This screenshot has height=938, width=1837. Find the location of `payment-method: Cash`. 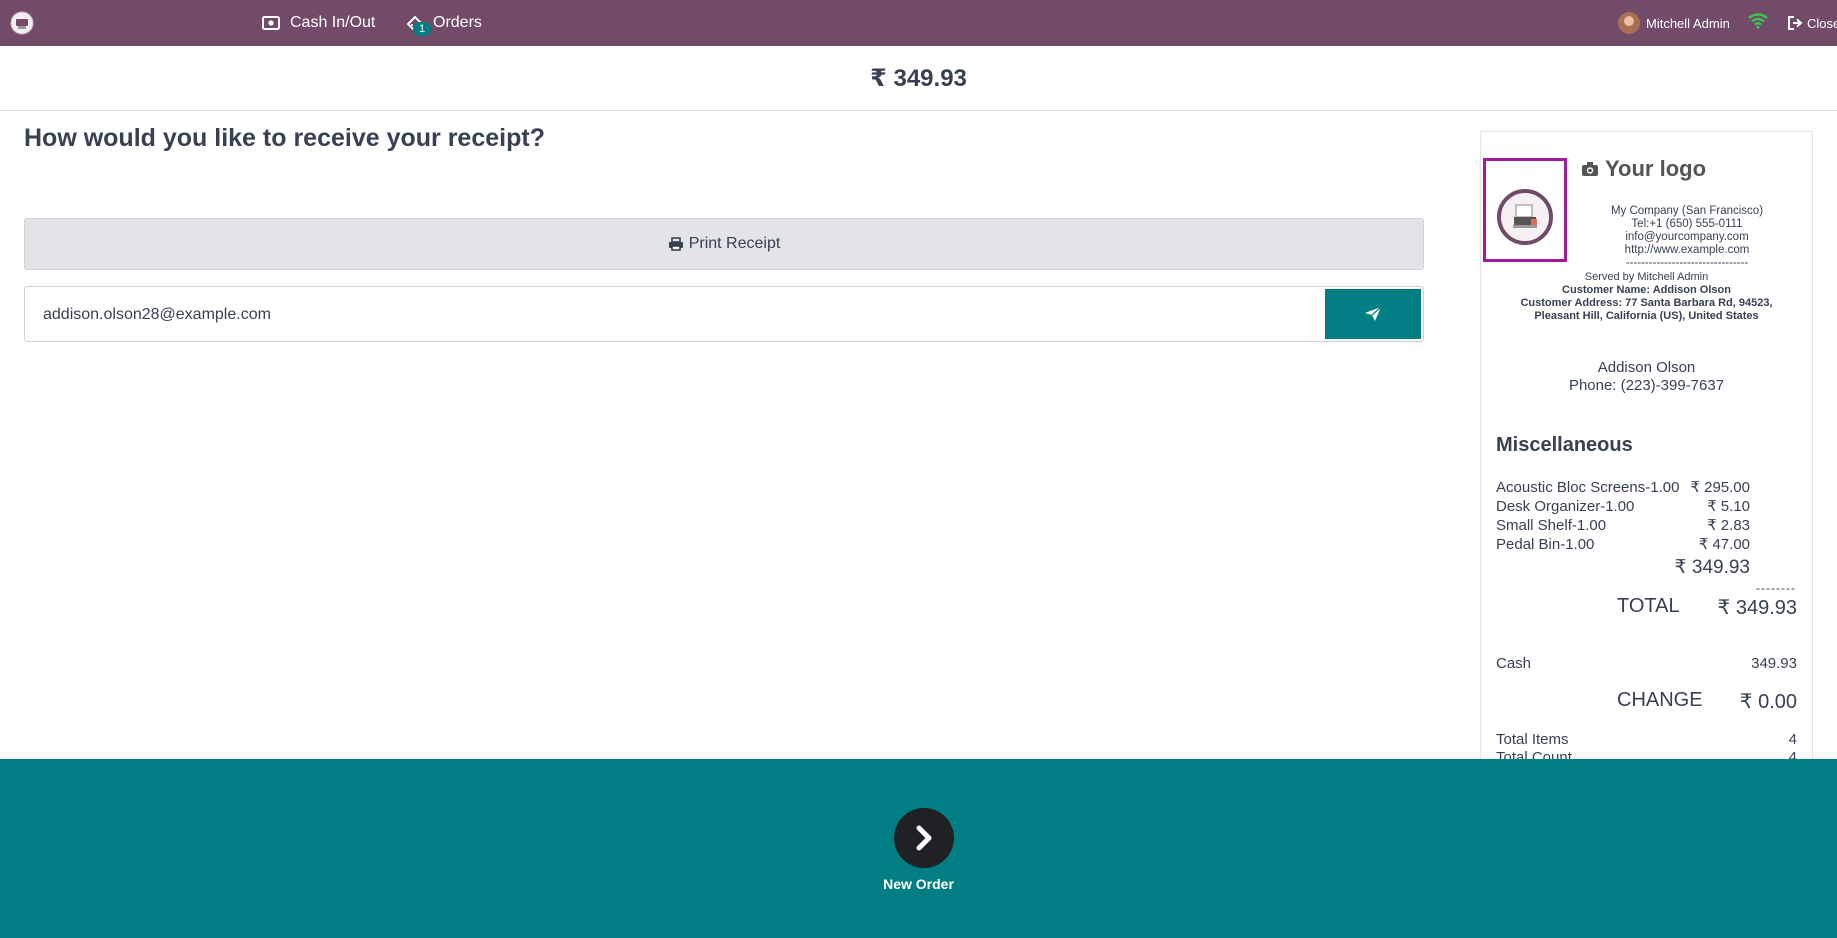

payment-method: Cash is located at coordinates (1514, 663).